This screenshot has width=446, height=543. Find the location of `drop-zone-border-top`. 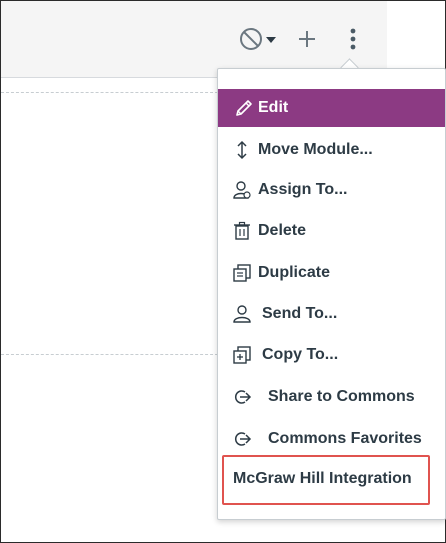

drop-zone-border-top is located at coordinates (112, 92).